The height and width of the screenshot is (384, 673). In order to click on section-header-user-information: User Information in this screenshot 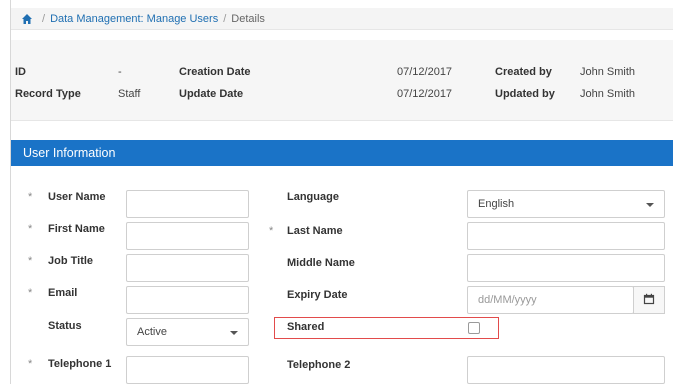, I will do `click(342, 153)`.